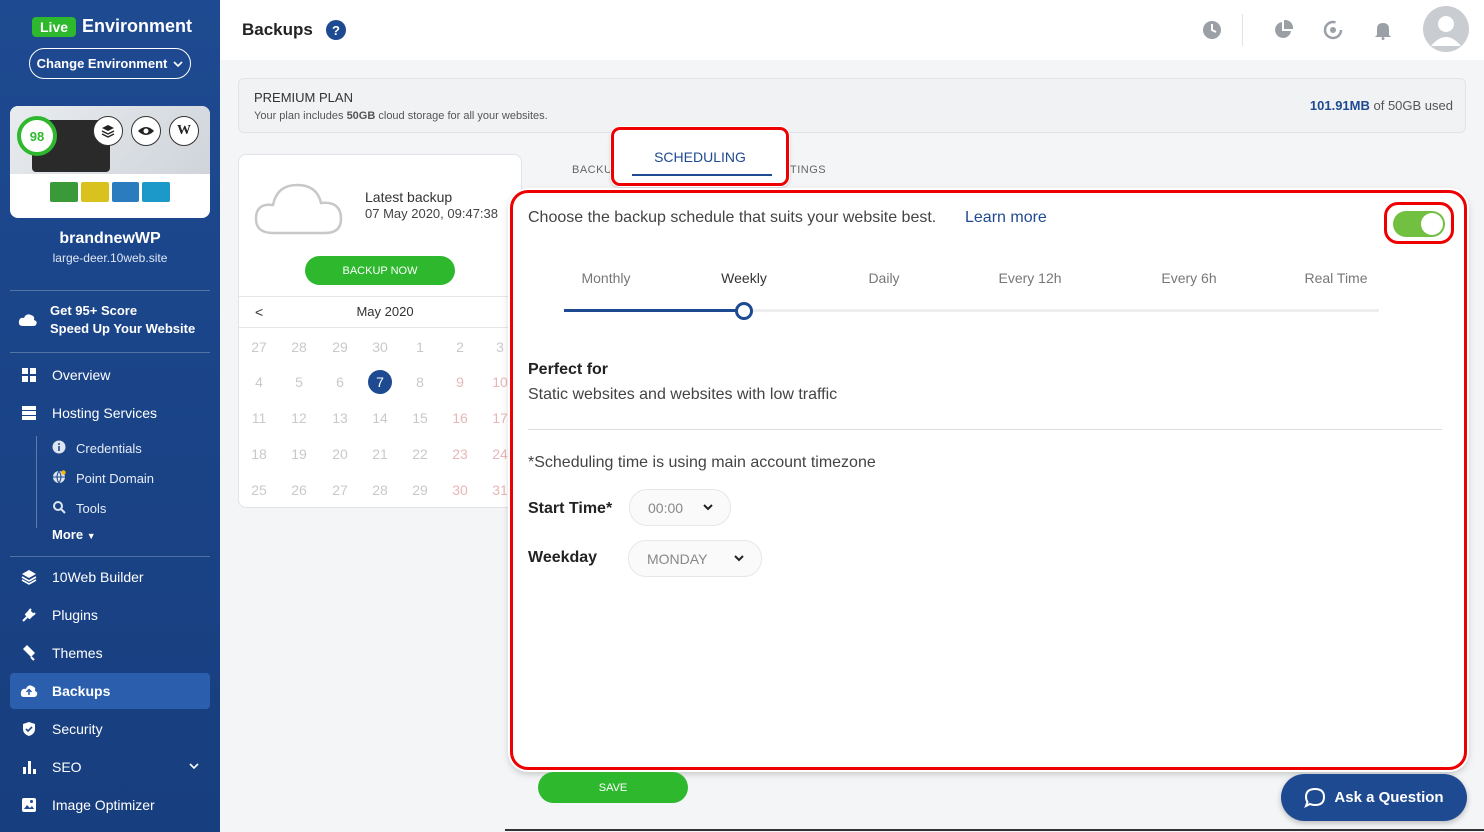 The image size is (1484, 832). I want to click on chevron-down-icon: ▼, so click(91, 536).